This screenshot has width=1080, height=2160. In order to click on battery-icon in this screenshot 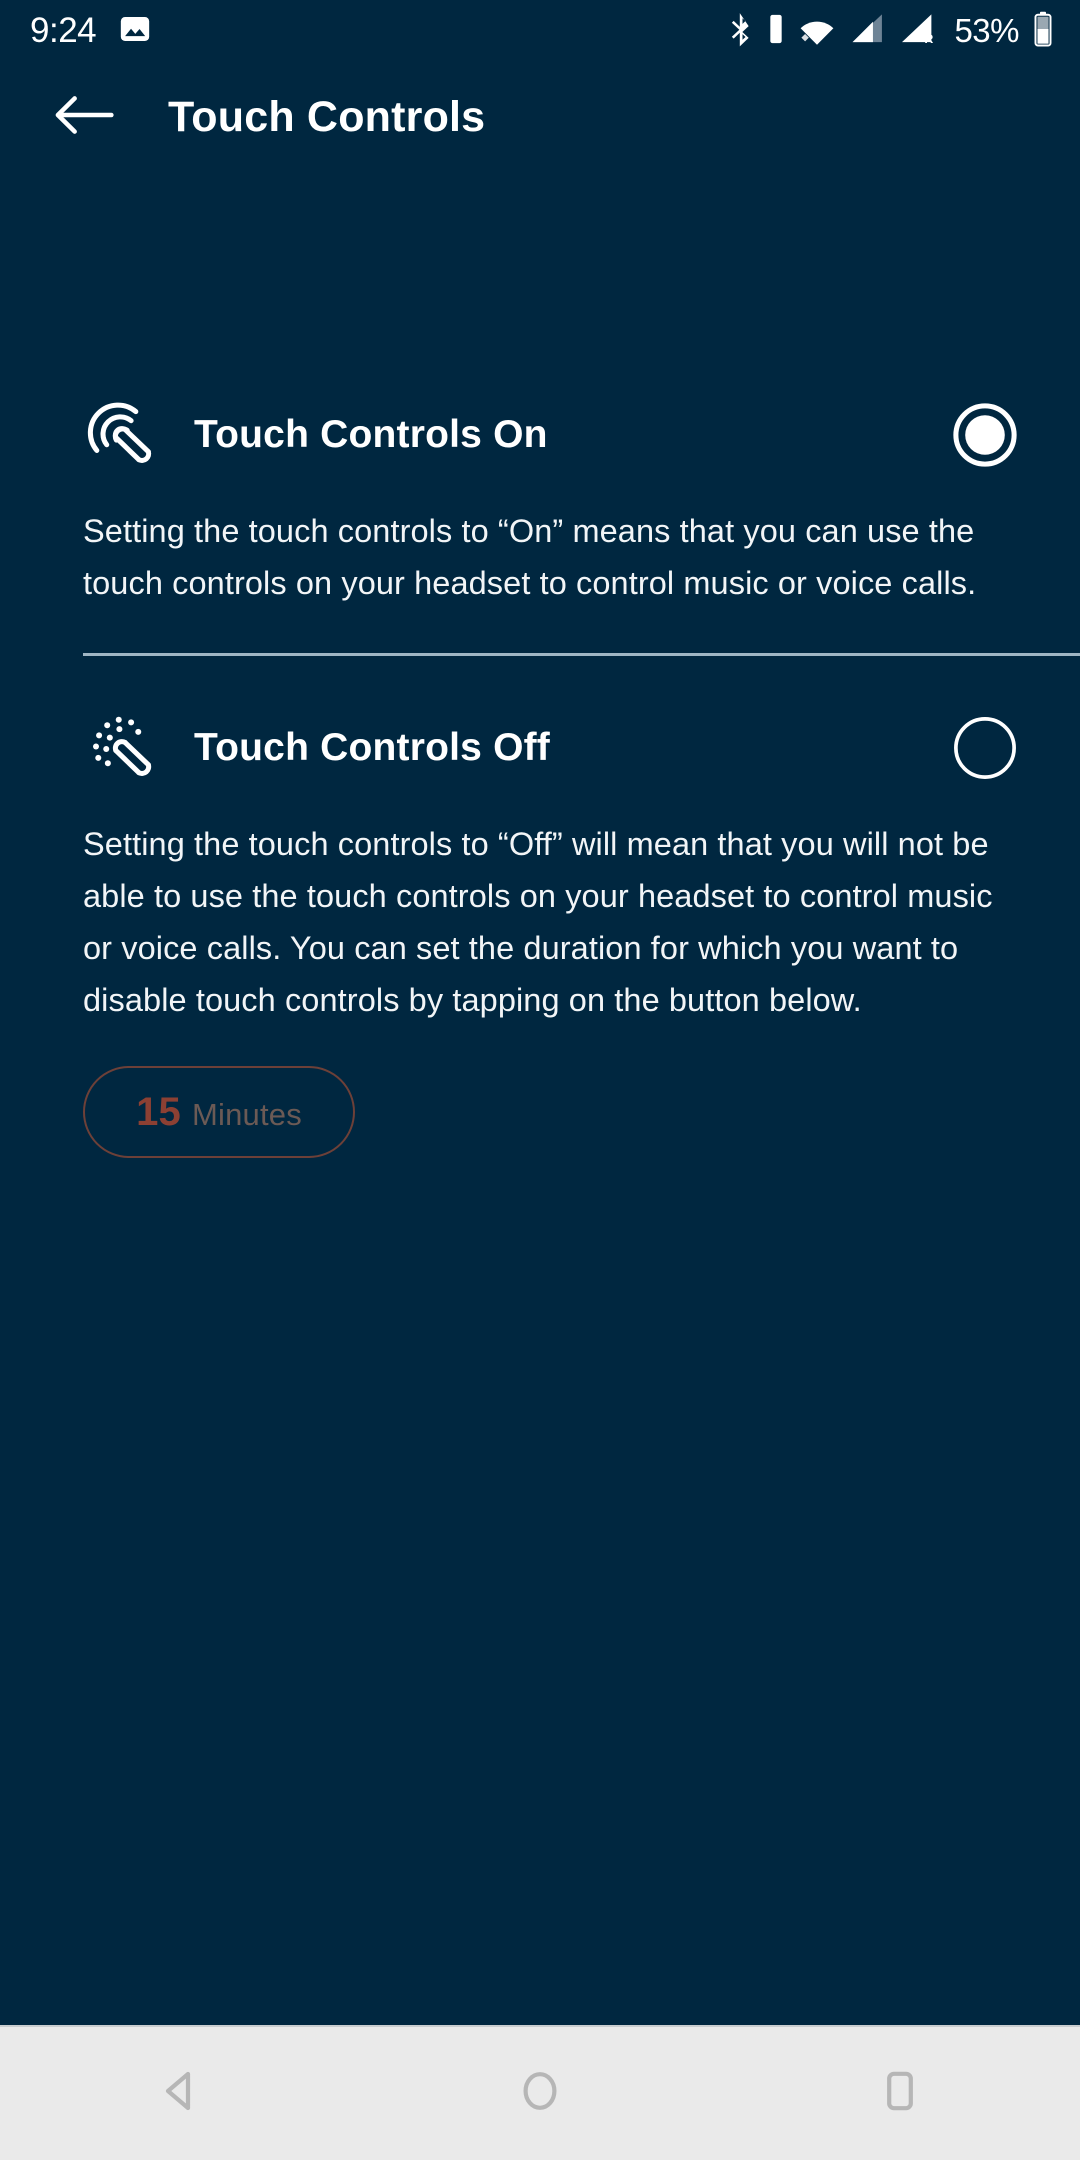, I will do `click(1043, 31)`.